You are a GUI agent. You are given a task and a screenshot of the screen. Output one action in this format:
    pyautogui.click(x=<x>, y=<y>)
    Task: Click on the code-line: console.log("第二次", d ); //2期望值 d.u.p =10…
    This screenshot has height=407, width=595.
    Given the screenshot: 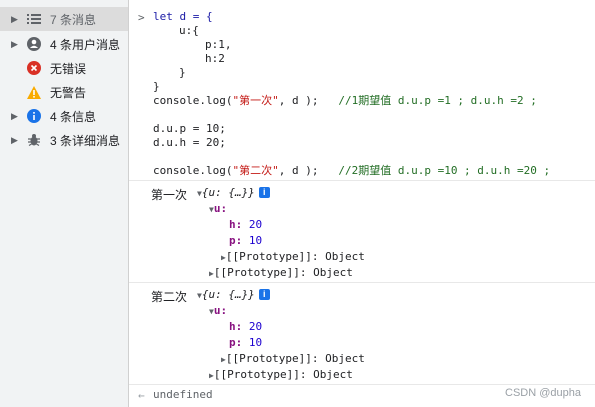 What is the action you would take?
    pyautogui.click(x=351, y=171)
    